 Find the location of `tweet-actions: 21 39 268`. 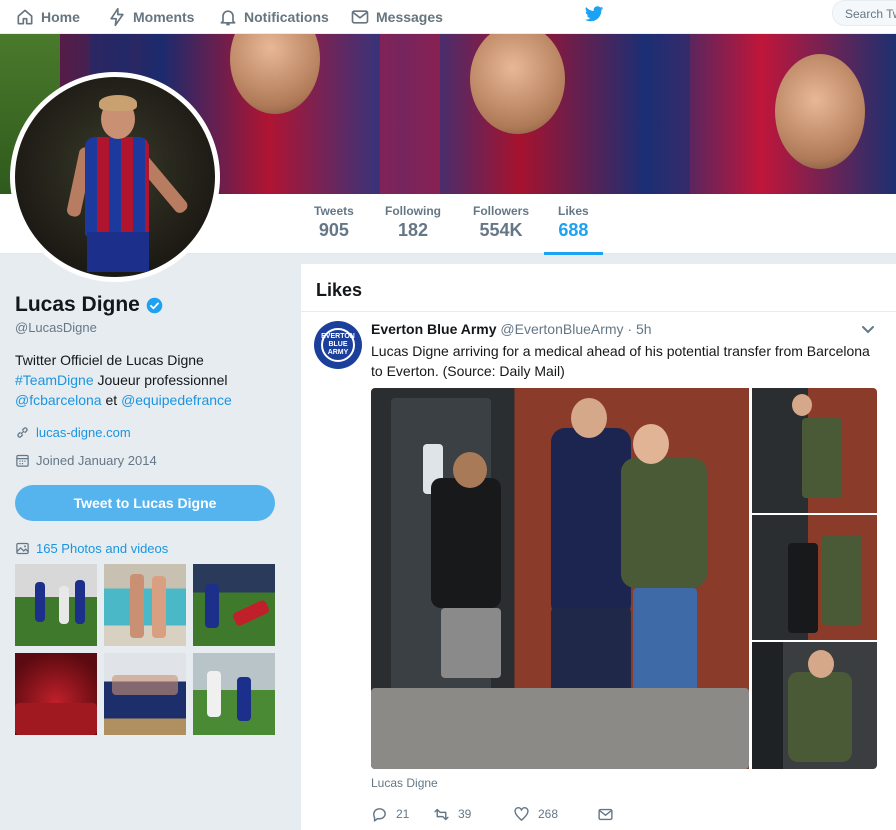

tweet-actions: 21 39 268 is located at coordinates (492, 814).